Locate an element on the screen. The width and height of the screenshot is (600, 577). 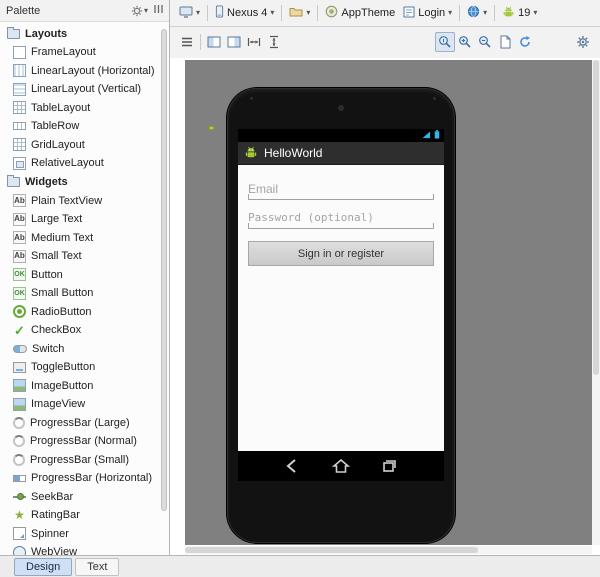
palette-item-linearlayout-horizontal: LinearLayout (Horizontal) is located at coordinates (80, 71).